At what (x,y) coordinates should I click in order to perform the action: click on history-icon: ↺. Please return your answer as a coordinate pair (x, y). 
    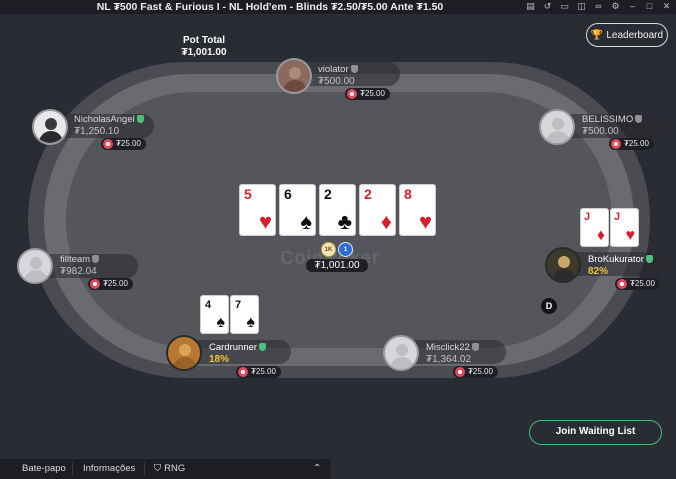
    Looking at the image, I should click on (547, 6).